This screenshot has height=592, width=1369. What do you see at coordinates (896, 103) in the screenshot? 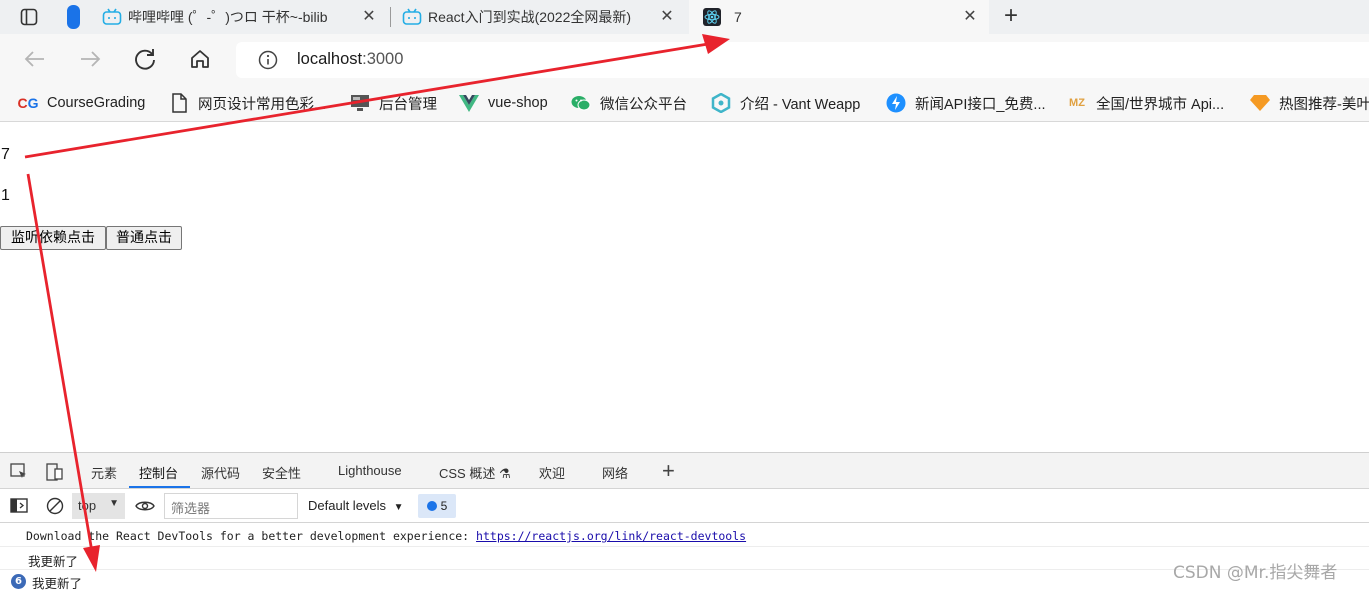
I see `lightning-icon` at bounding box center [896, 103].